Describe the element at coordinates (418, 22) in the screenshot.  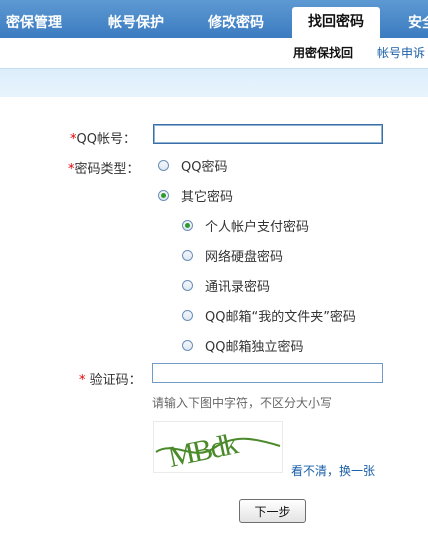
I see `tab-security: 安全` at that location.